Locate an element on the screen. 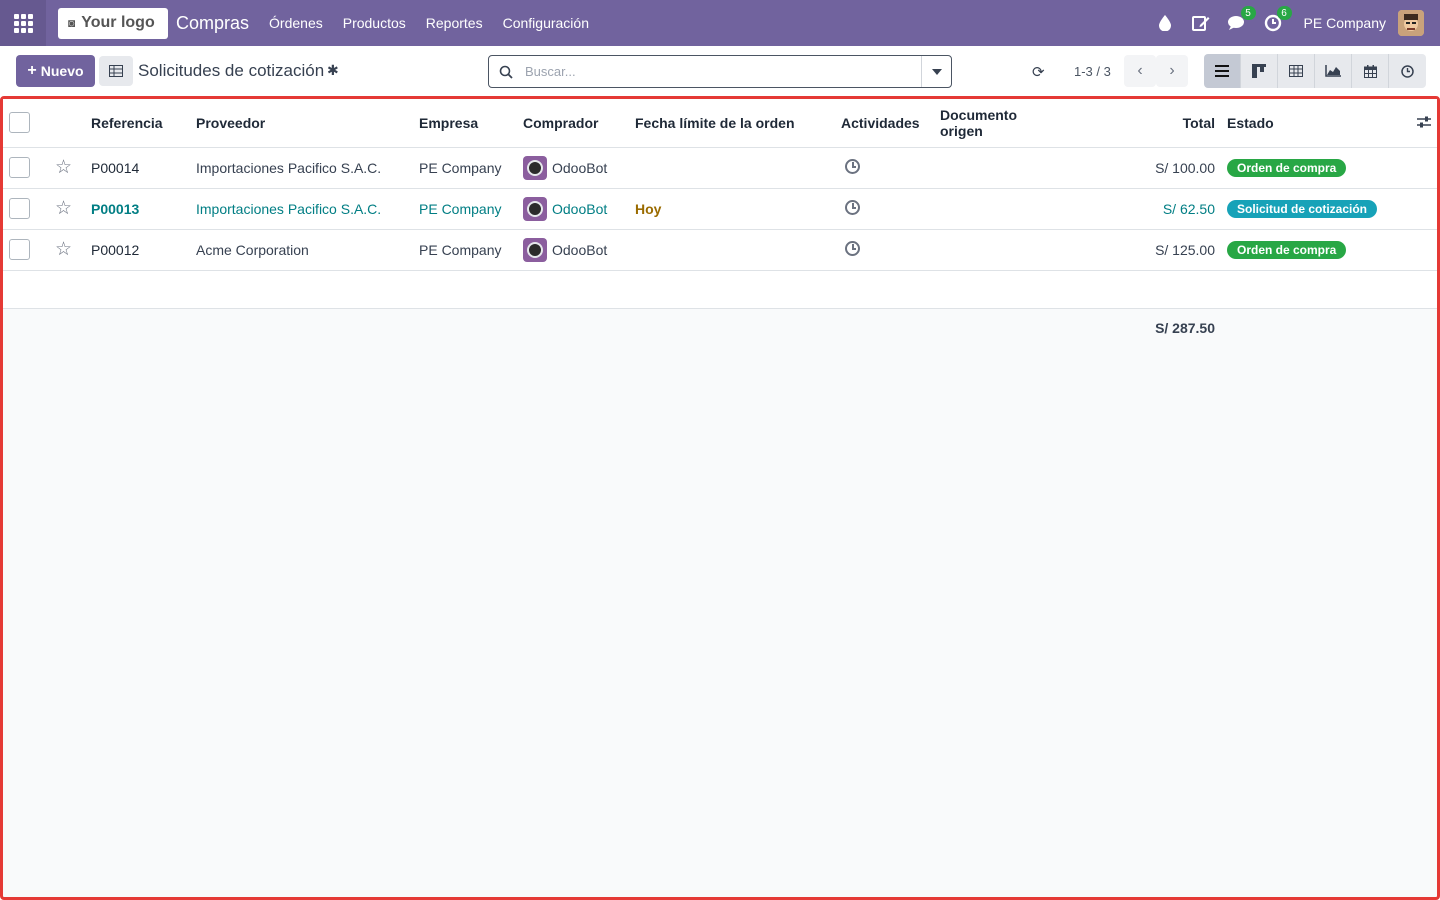 This screenshot has height=900, width=1440. list-toggle-button is located at coordinates (116, 71).